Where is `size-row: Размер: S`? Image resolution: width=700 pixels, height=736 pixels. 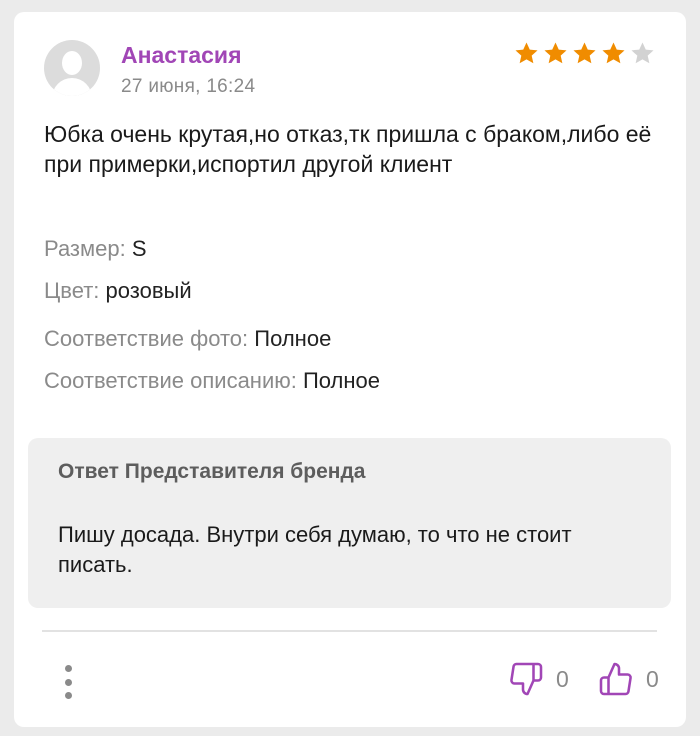
size-row: Размер: S is located at coordinates (95, 249).